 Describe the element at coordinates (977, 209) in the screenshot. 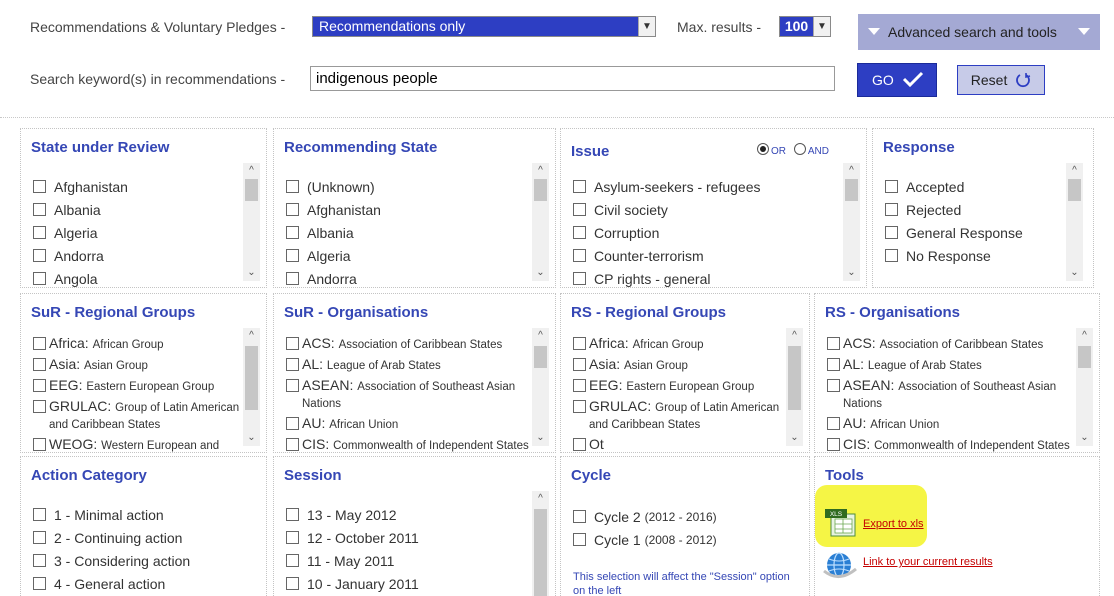

I see `list-item: Rejected` at that location.